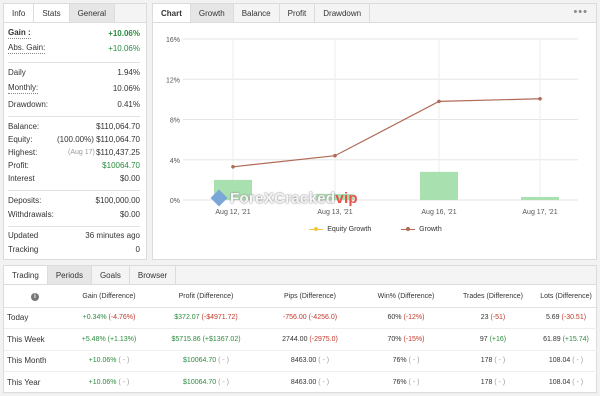 Image resolution: width=600 pixels, height=396 pixels. Describe the element at coordinates (35, 296) in the screenshot. I see `info-icon: i` at that location.